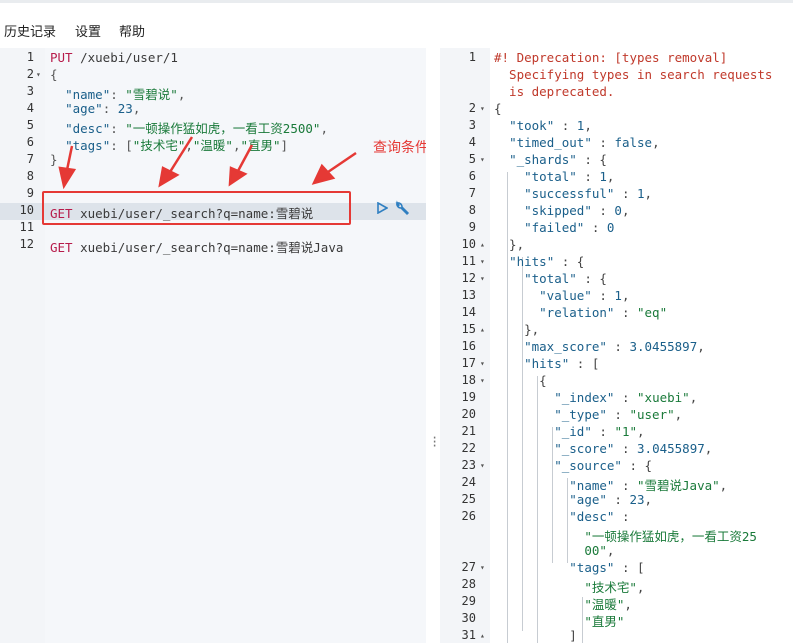 This screenshot has width=793, height=643. What do you see at coordinates (468, 516) in the screenshot?
I see `line-number: 26` at bounding box center [468, 516].